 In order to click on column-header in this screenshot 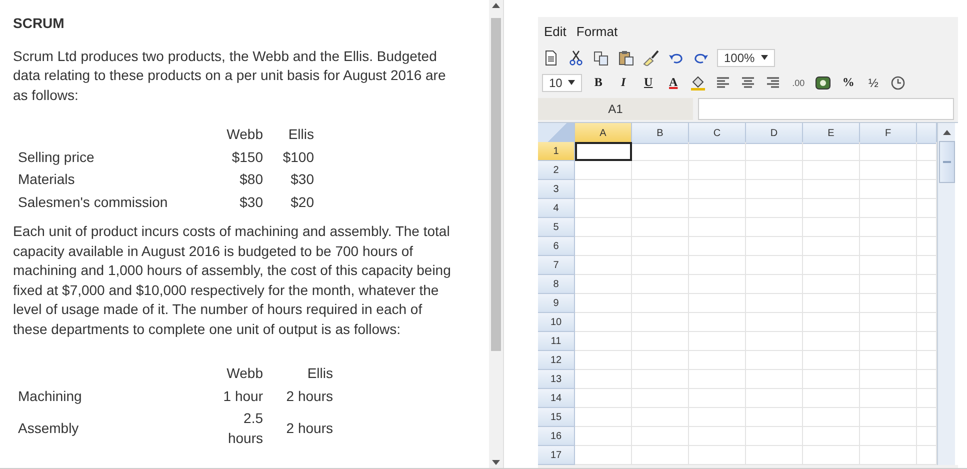, I will do `click(927, 133)`.